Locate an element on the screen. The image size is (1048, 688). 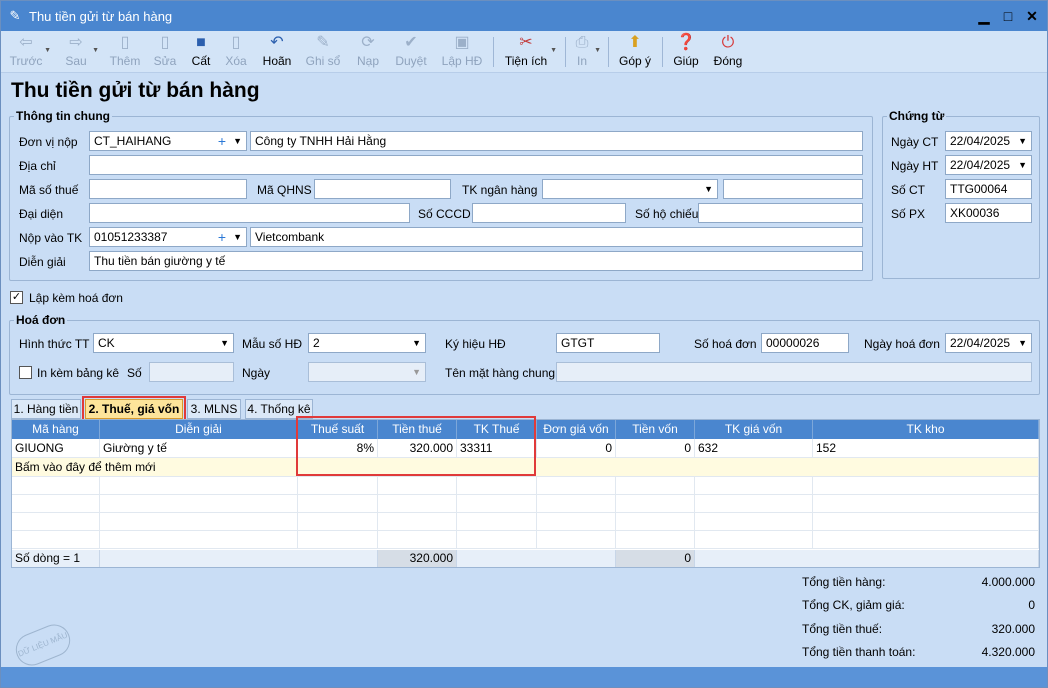
invoice-date-picker: 22/04/2025 ▼ is located at coordinates (988, 343).